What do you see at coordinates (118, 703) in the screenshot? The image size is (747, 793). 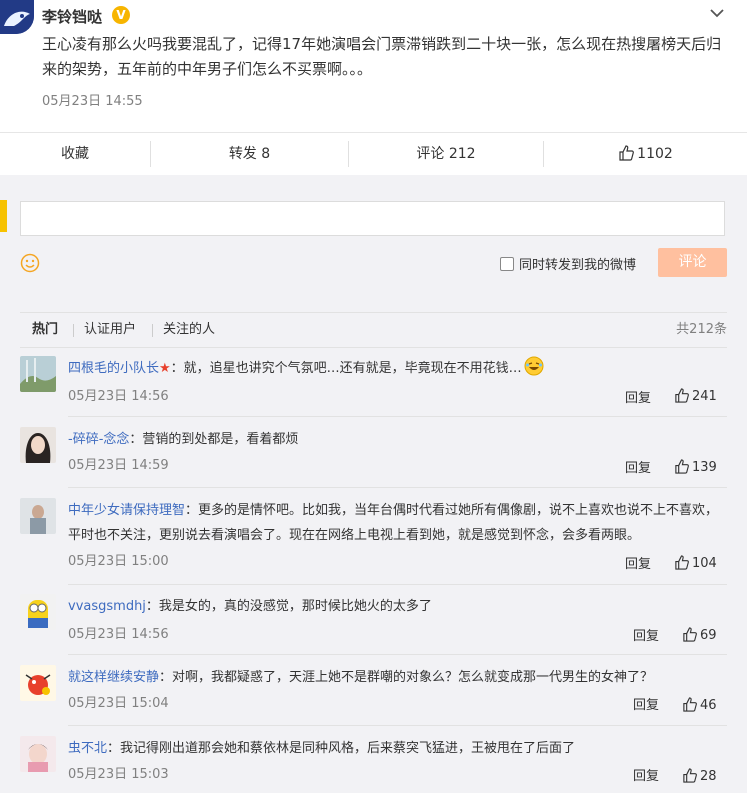 I see `comment-timestamp: 05月23日 15:04` at bounding box center [118, 703].